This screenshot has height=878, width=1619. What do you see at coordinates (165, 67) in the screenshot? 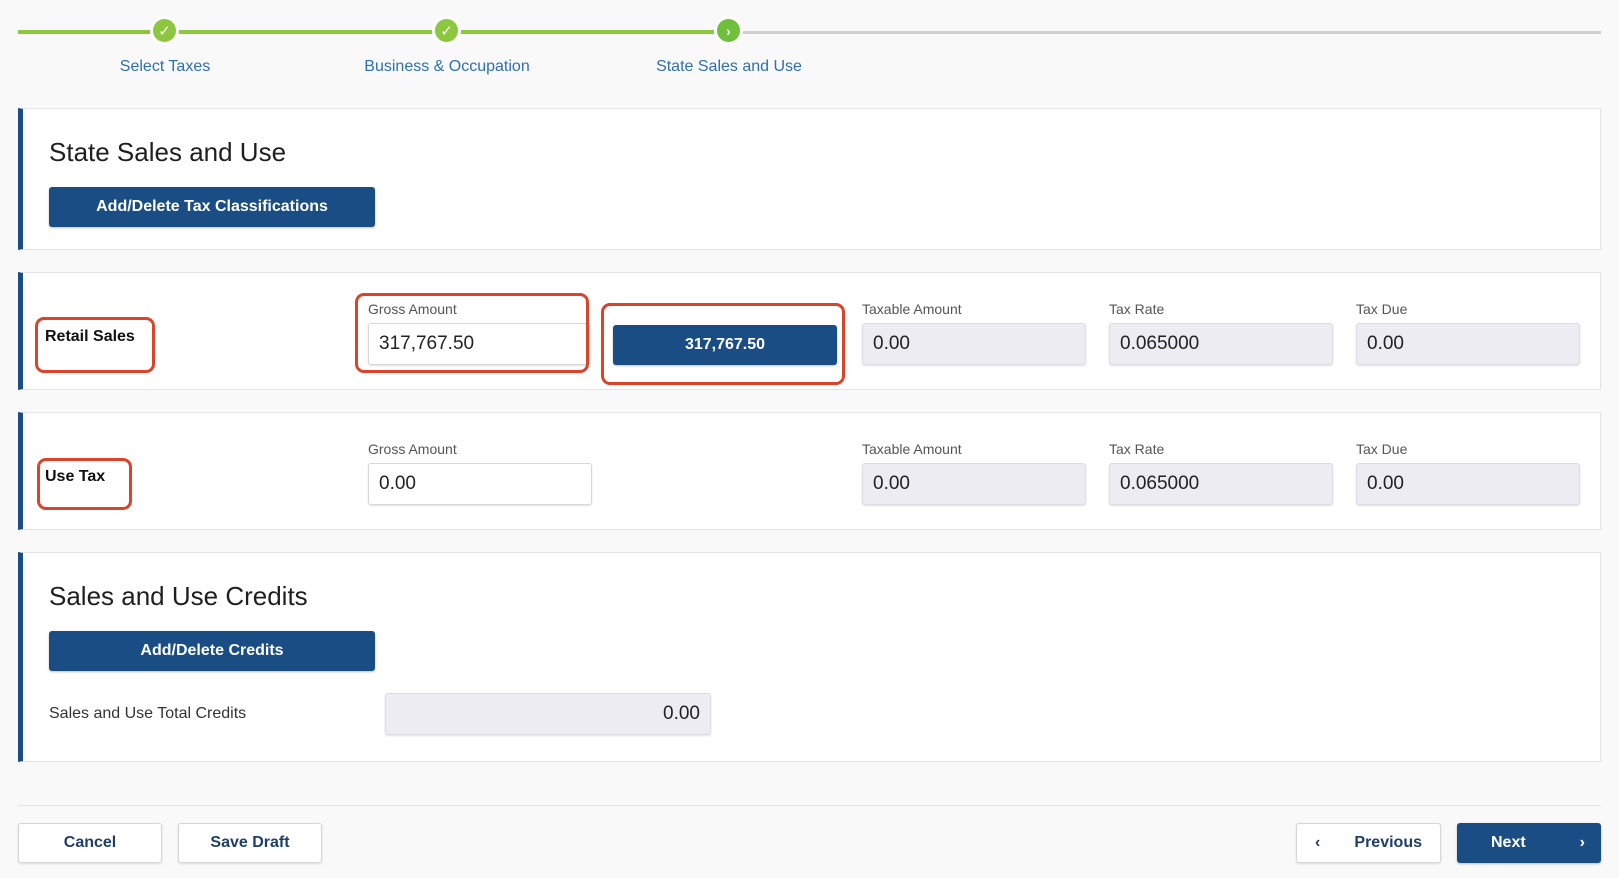
I see `step-select-taxes: Select Taxes` at bounding box center [165, 67].